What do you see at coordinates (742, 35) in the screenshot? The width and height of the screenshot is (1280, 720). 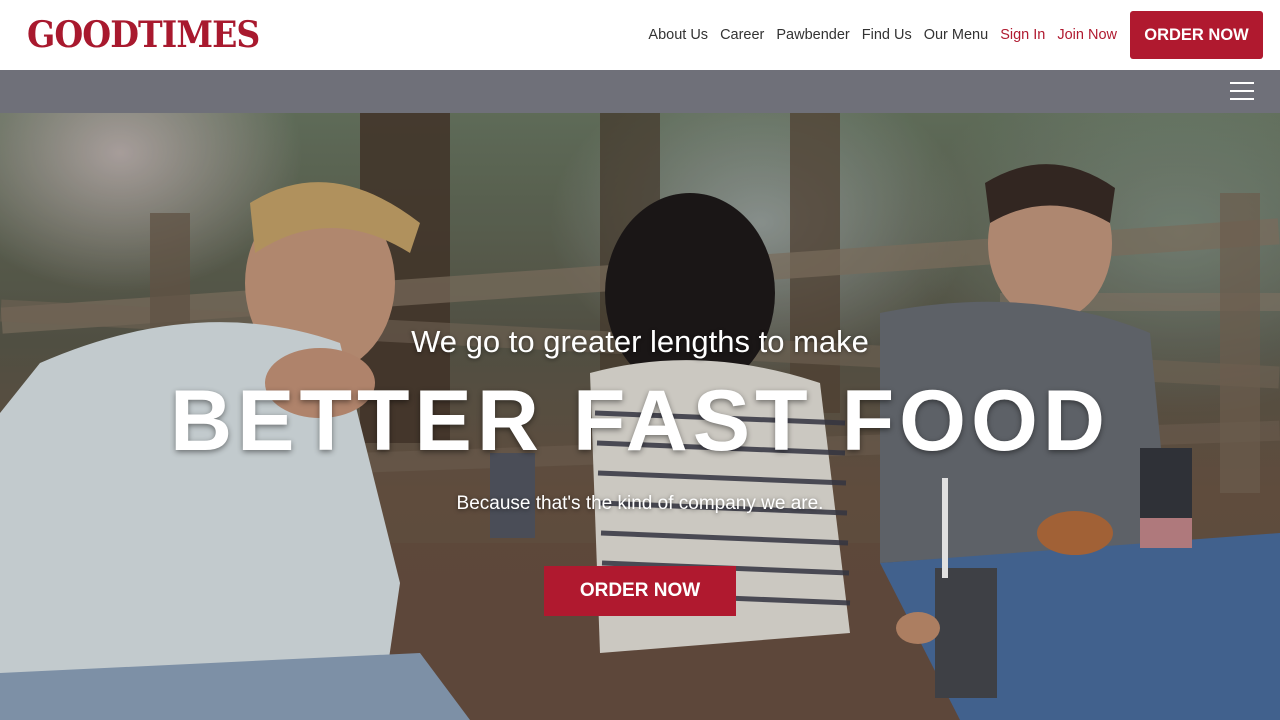 I see `nav-career: Career` at bounding box center [742, 35].